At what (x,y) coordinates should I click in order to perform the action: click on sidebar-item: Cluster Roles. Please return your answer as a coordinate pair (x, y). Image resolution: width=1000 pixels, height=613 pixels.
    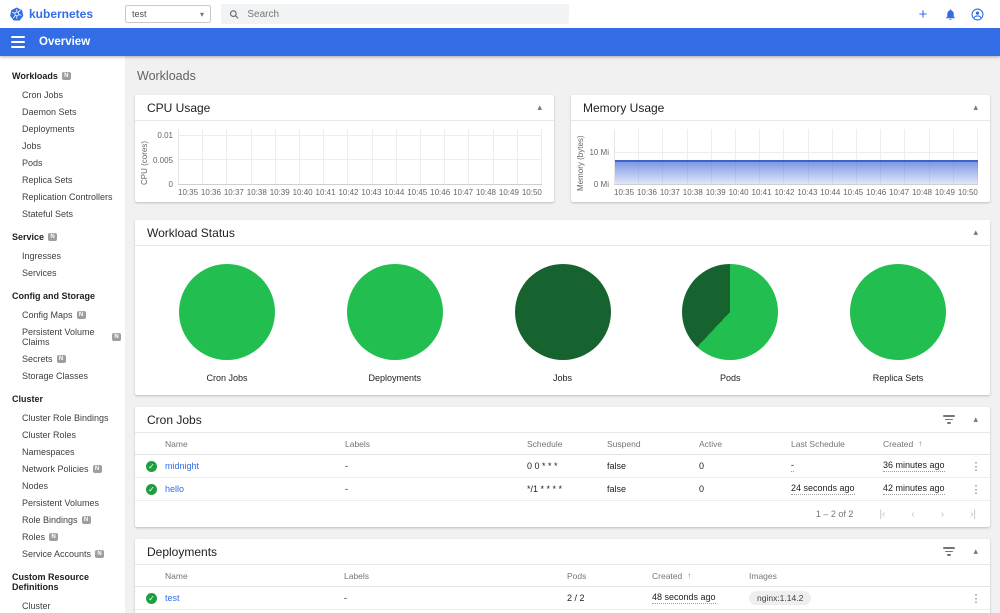
    Looking at the image, I should click on (62, 434).